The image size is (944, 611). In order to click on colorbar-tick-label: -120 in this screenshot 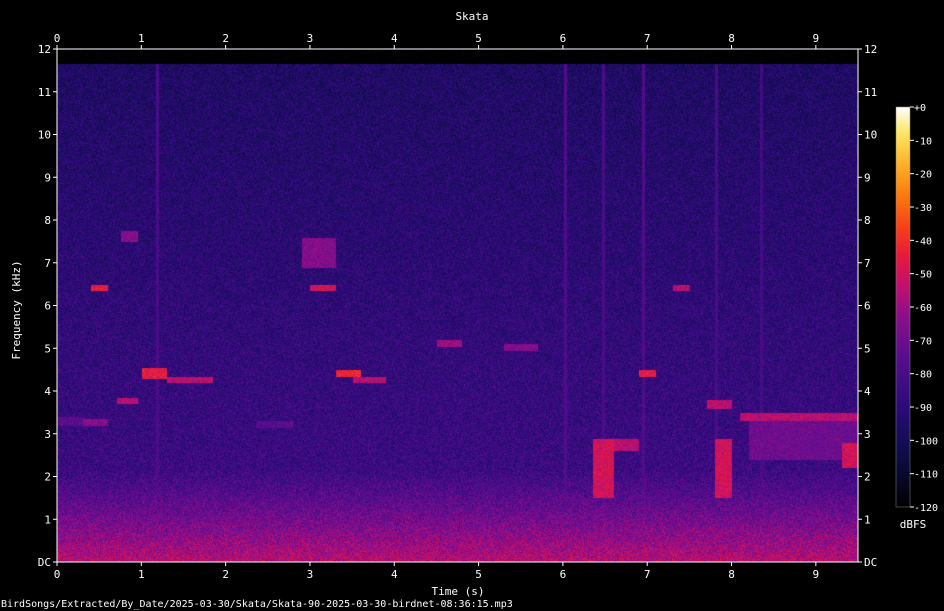, I will do `click(926, 508)`.